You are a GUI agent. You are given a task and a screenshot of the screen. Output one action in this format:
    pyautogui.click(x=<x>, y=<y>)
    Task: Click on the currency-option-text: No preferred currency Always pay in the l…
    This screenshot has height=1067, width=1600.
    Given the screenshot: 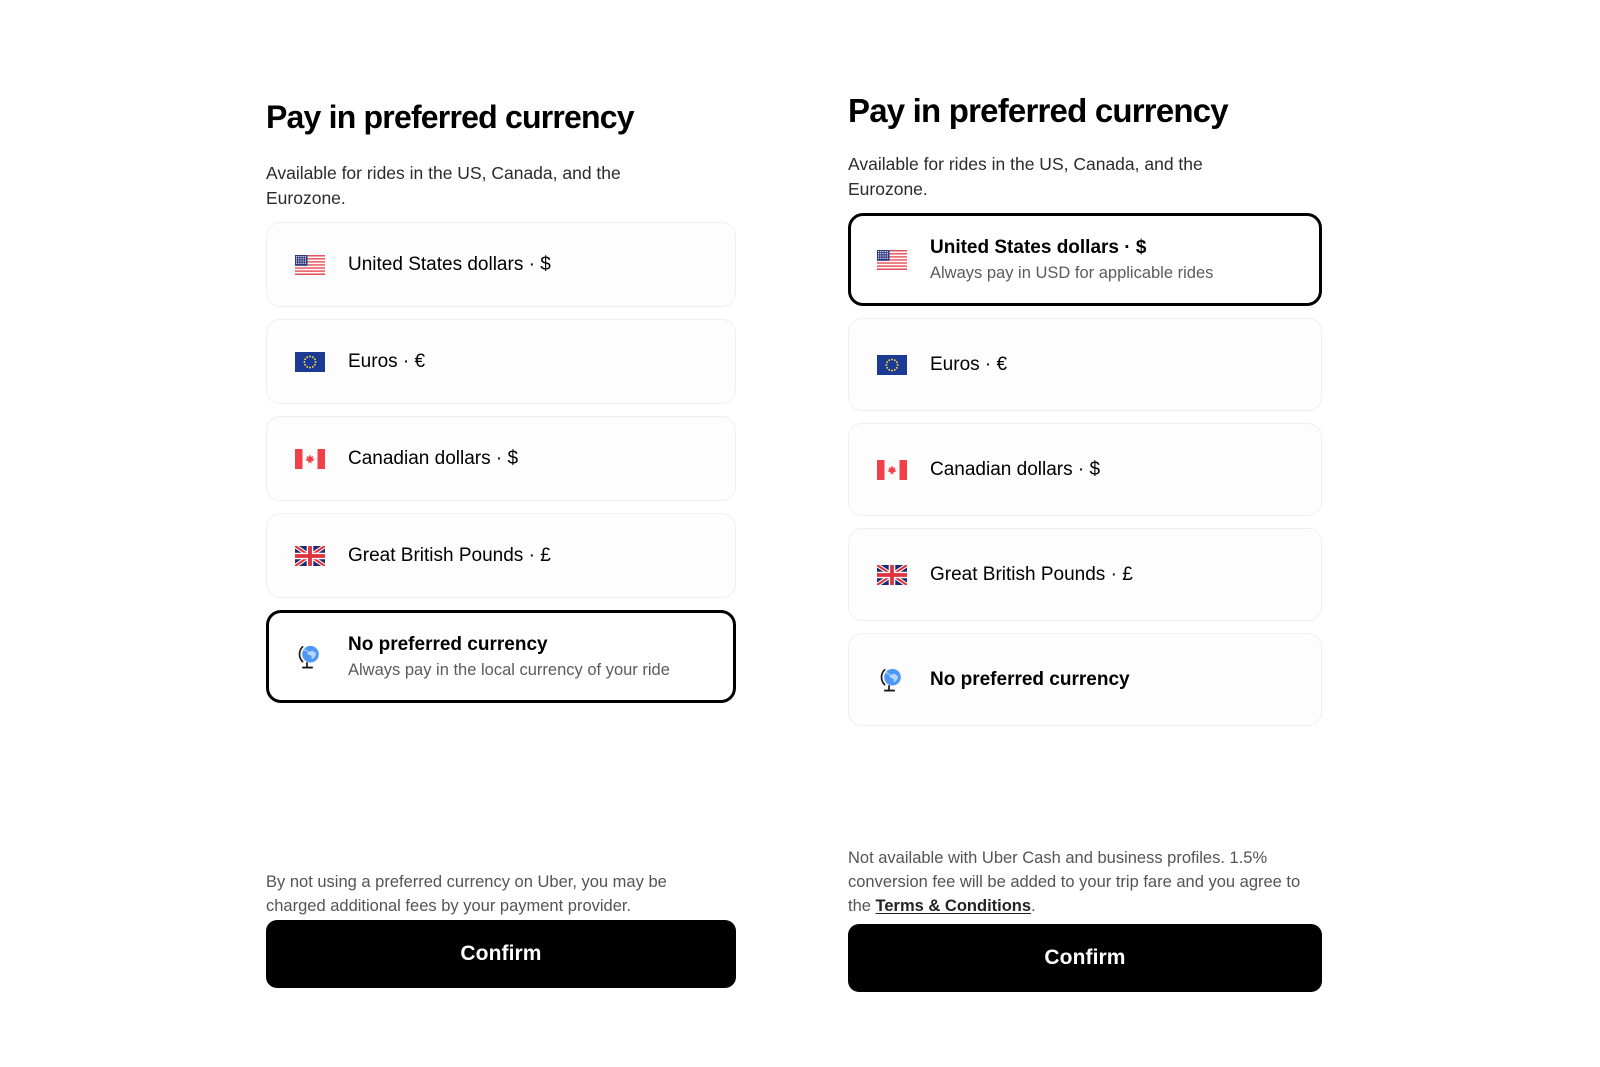 What is the action you would take?
    pyautogui.click(x=509, y=657)
    